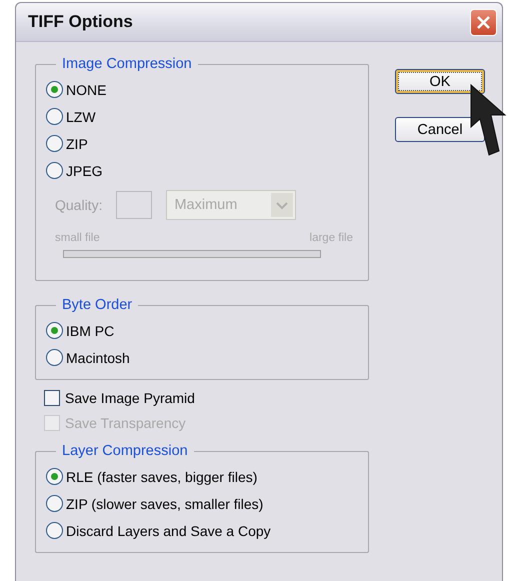 Image resolution: width=508 pixels, height=581 pixels. Describe the element at coordinates (202, 330) in the screenshot. I see `radio-option: IBM PC` at that location.